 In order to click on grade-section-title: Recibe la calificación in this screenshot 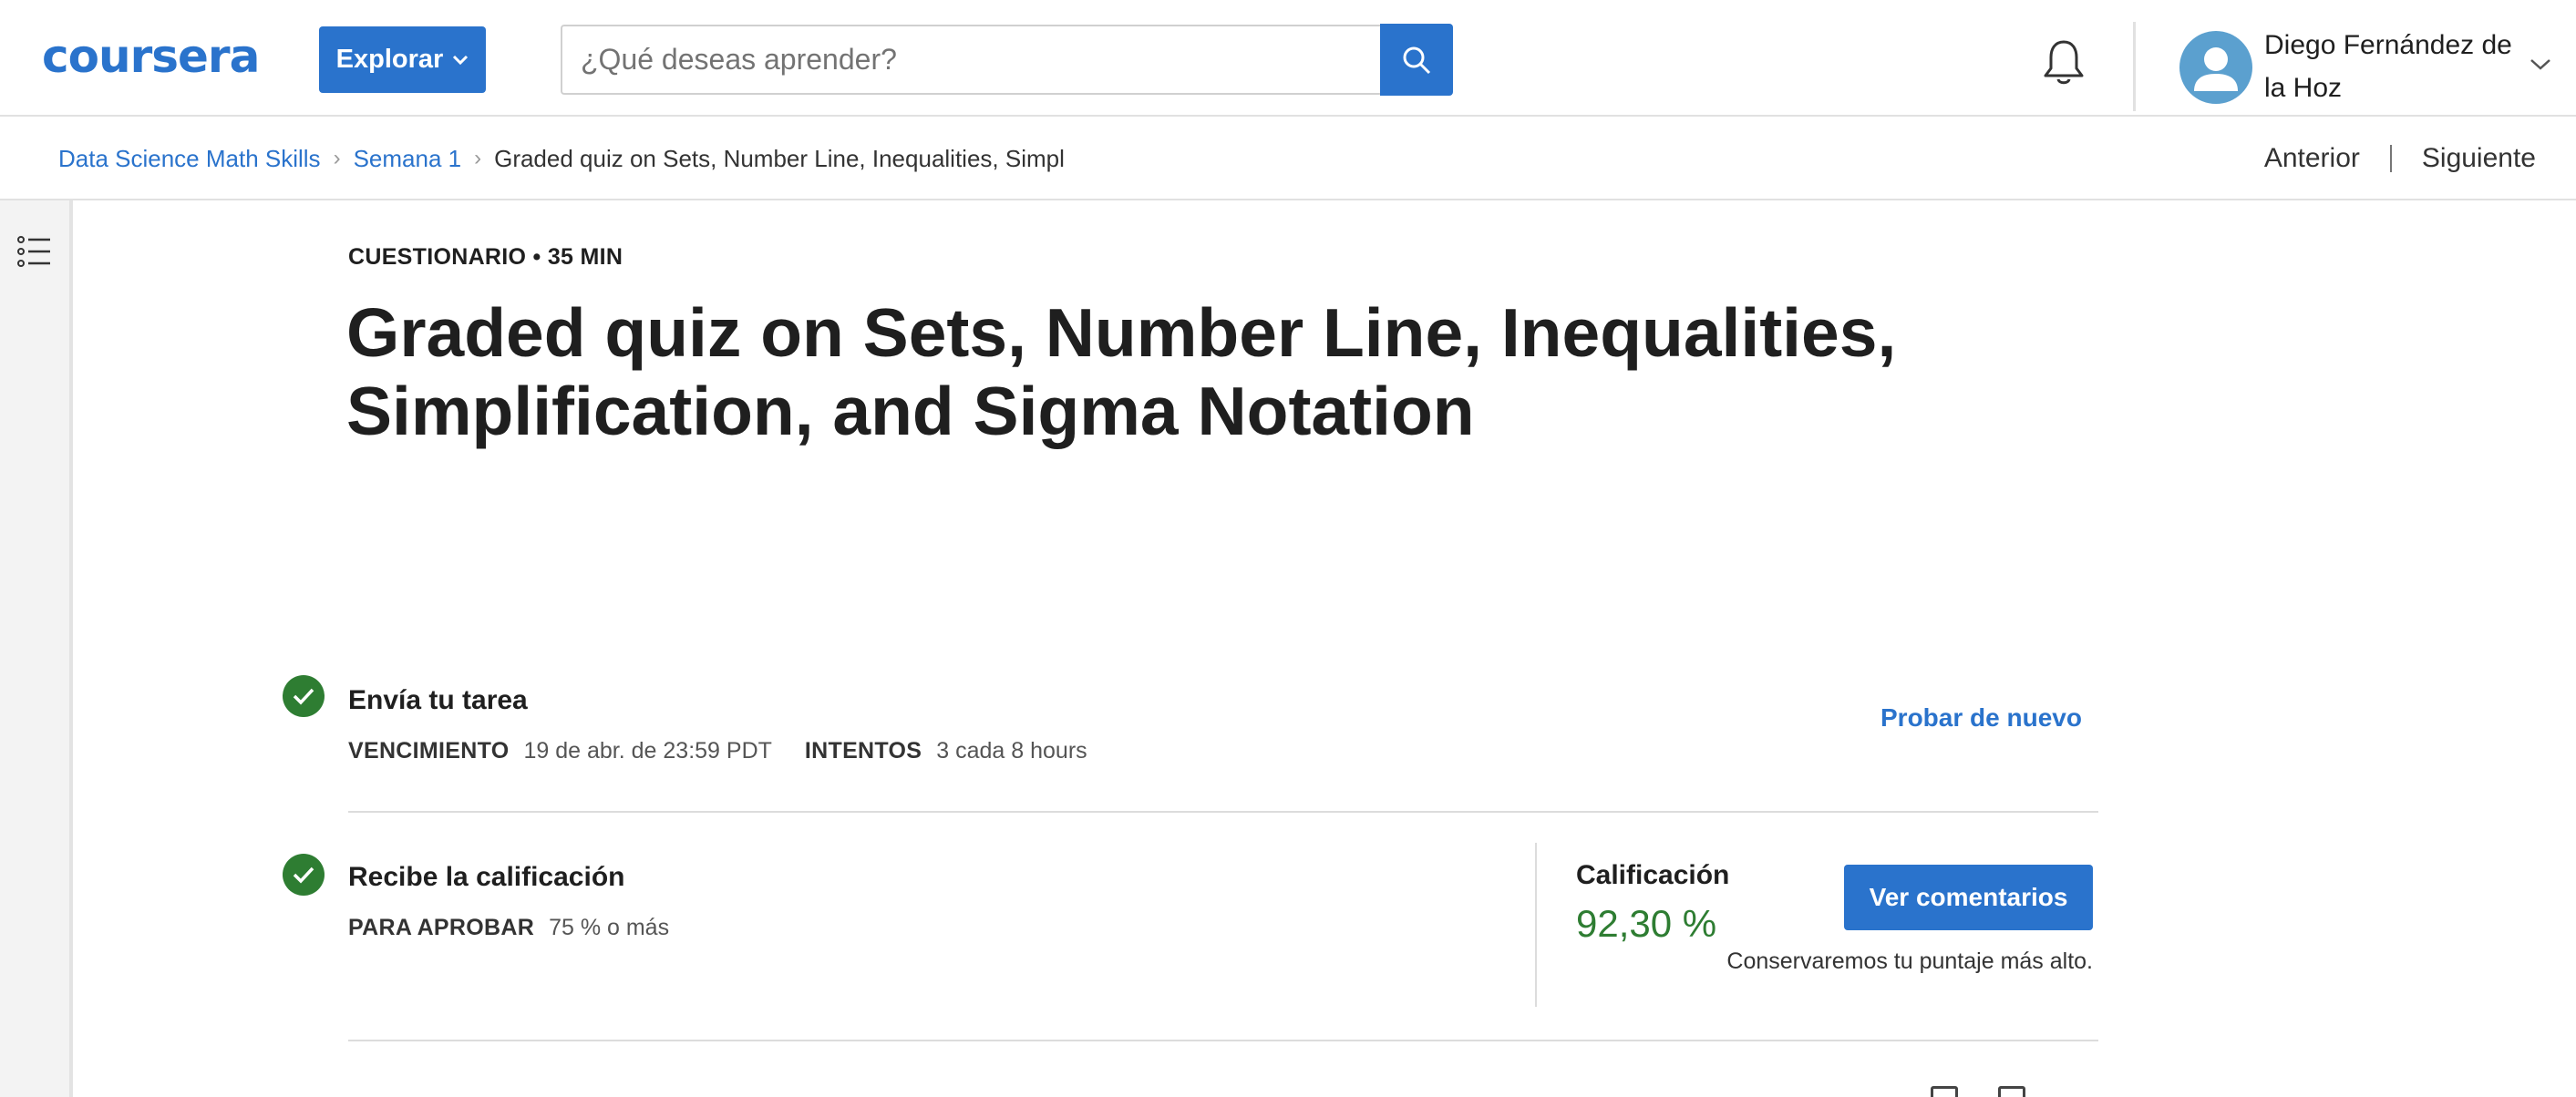, I will do `click(486, 877)`.